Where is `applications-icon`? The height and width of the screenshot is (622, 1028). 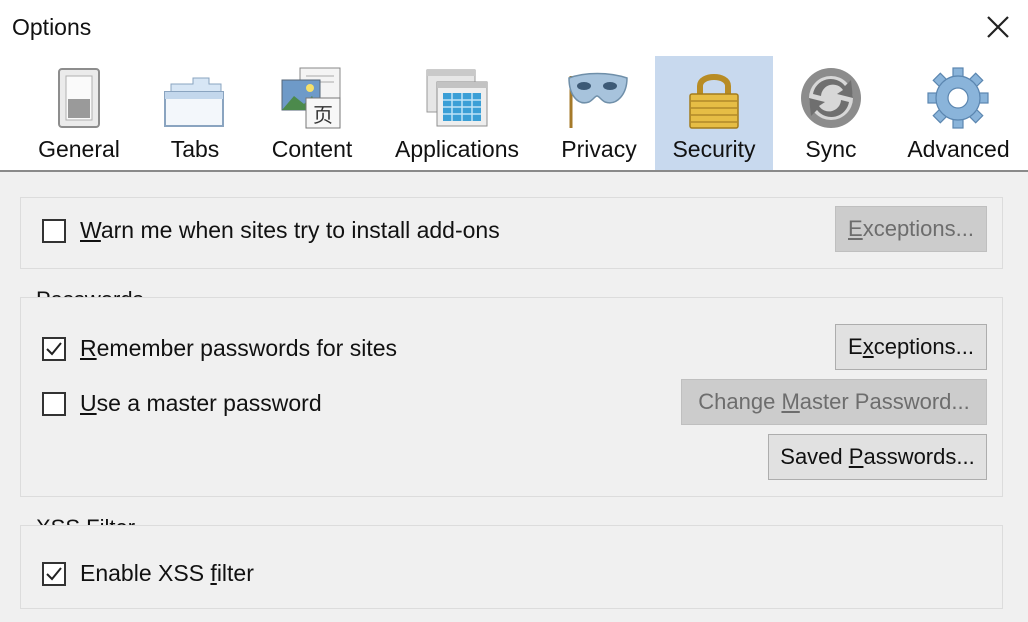 applications-icon is located at coordinates (457, 98).